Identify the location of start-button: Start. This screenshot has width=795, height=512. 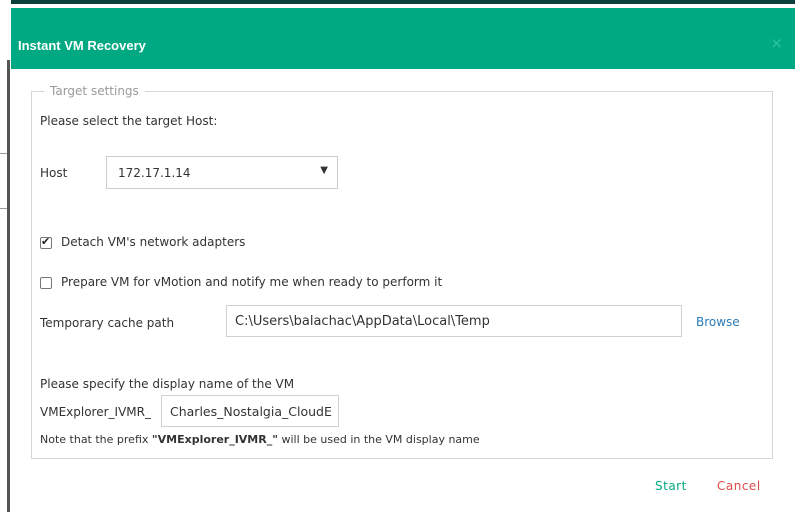
(671, 486).